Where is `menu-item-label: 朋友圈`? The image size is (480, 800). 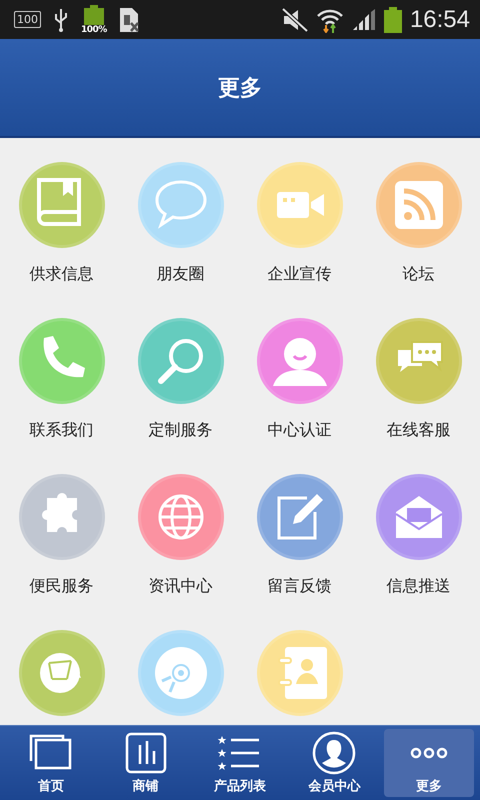 menu-item-label: 朋友圈 is located at coordinates (180, 274).